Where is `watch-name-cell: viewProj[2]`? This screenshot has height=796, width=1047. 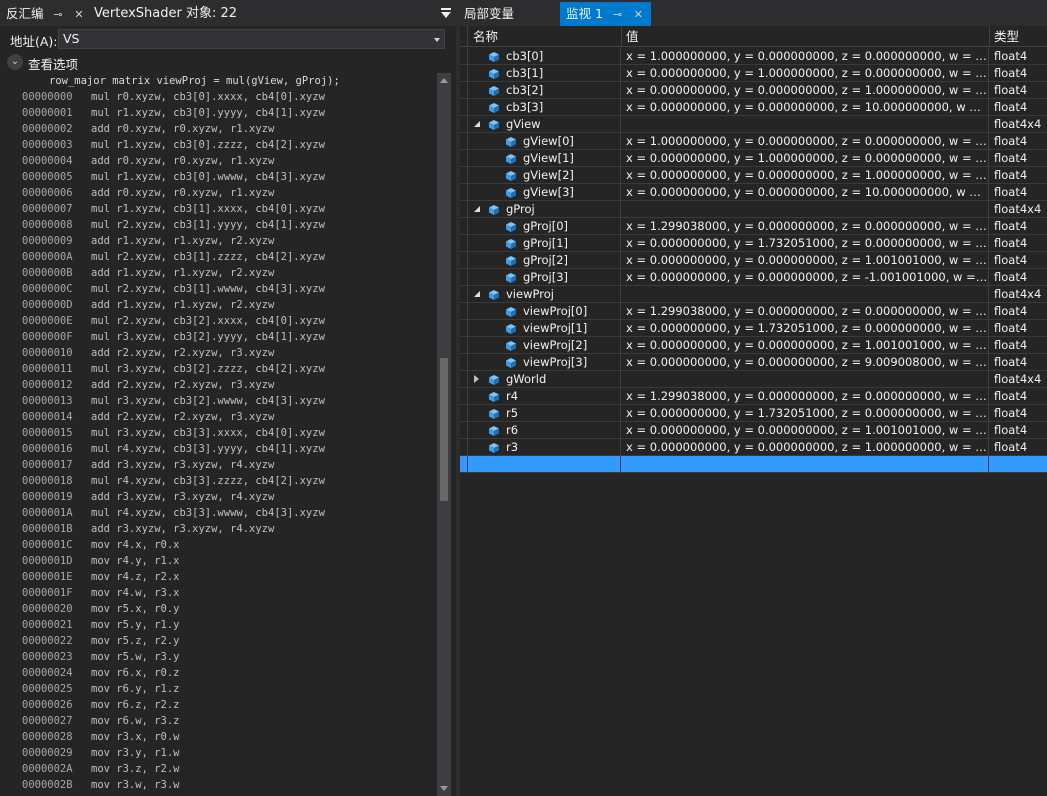
watch-name-cell: viewProj[2] is located at coordinates (545, 345).